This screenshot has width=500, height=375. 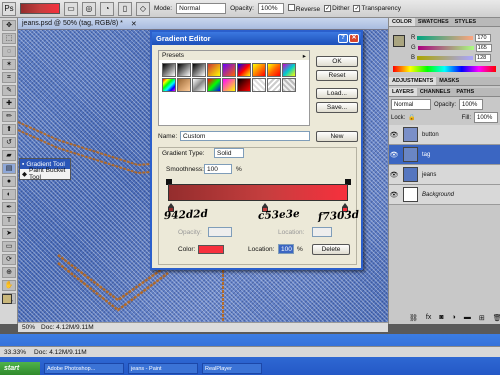 I want to click on type-tool-icon: T, so click(x=9, y=220).